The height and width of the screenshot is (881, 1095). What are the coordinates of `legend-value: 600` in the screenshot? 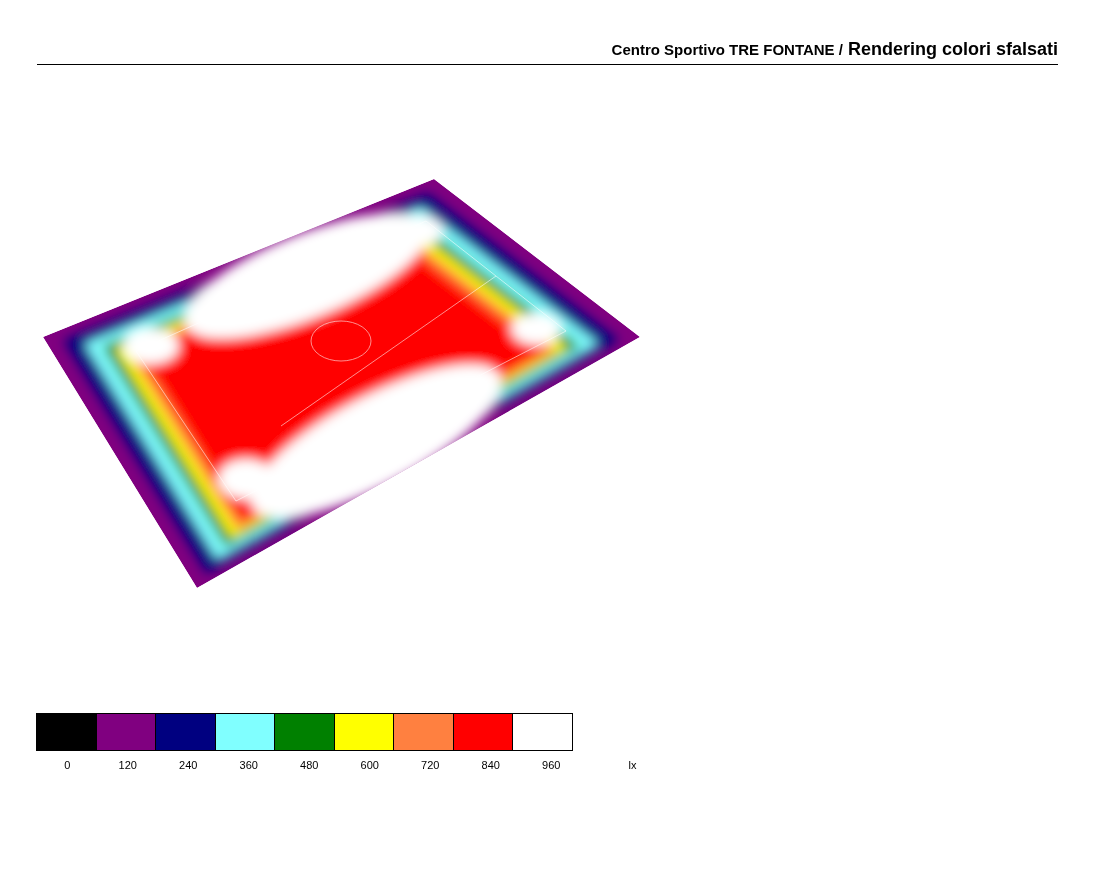 It's located at (369, 765).